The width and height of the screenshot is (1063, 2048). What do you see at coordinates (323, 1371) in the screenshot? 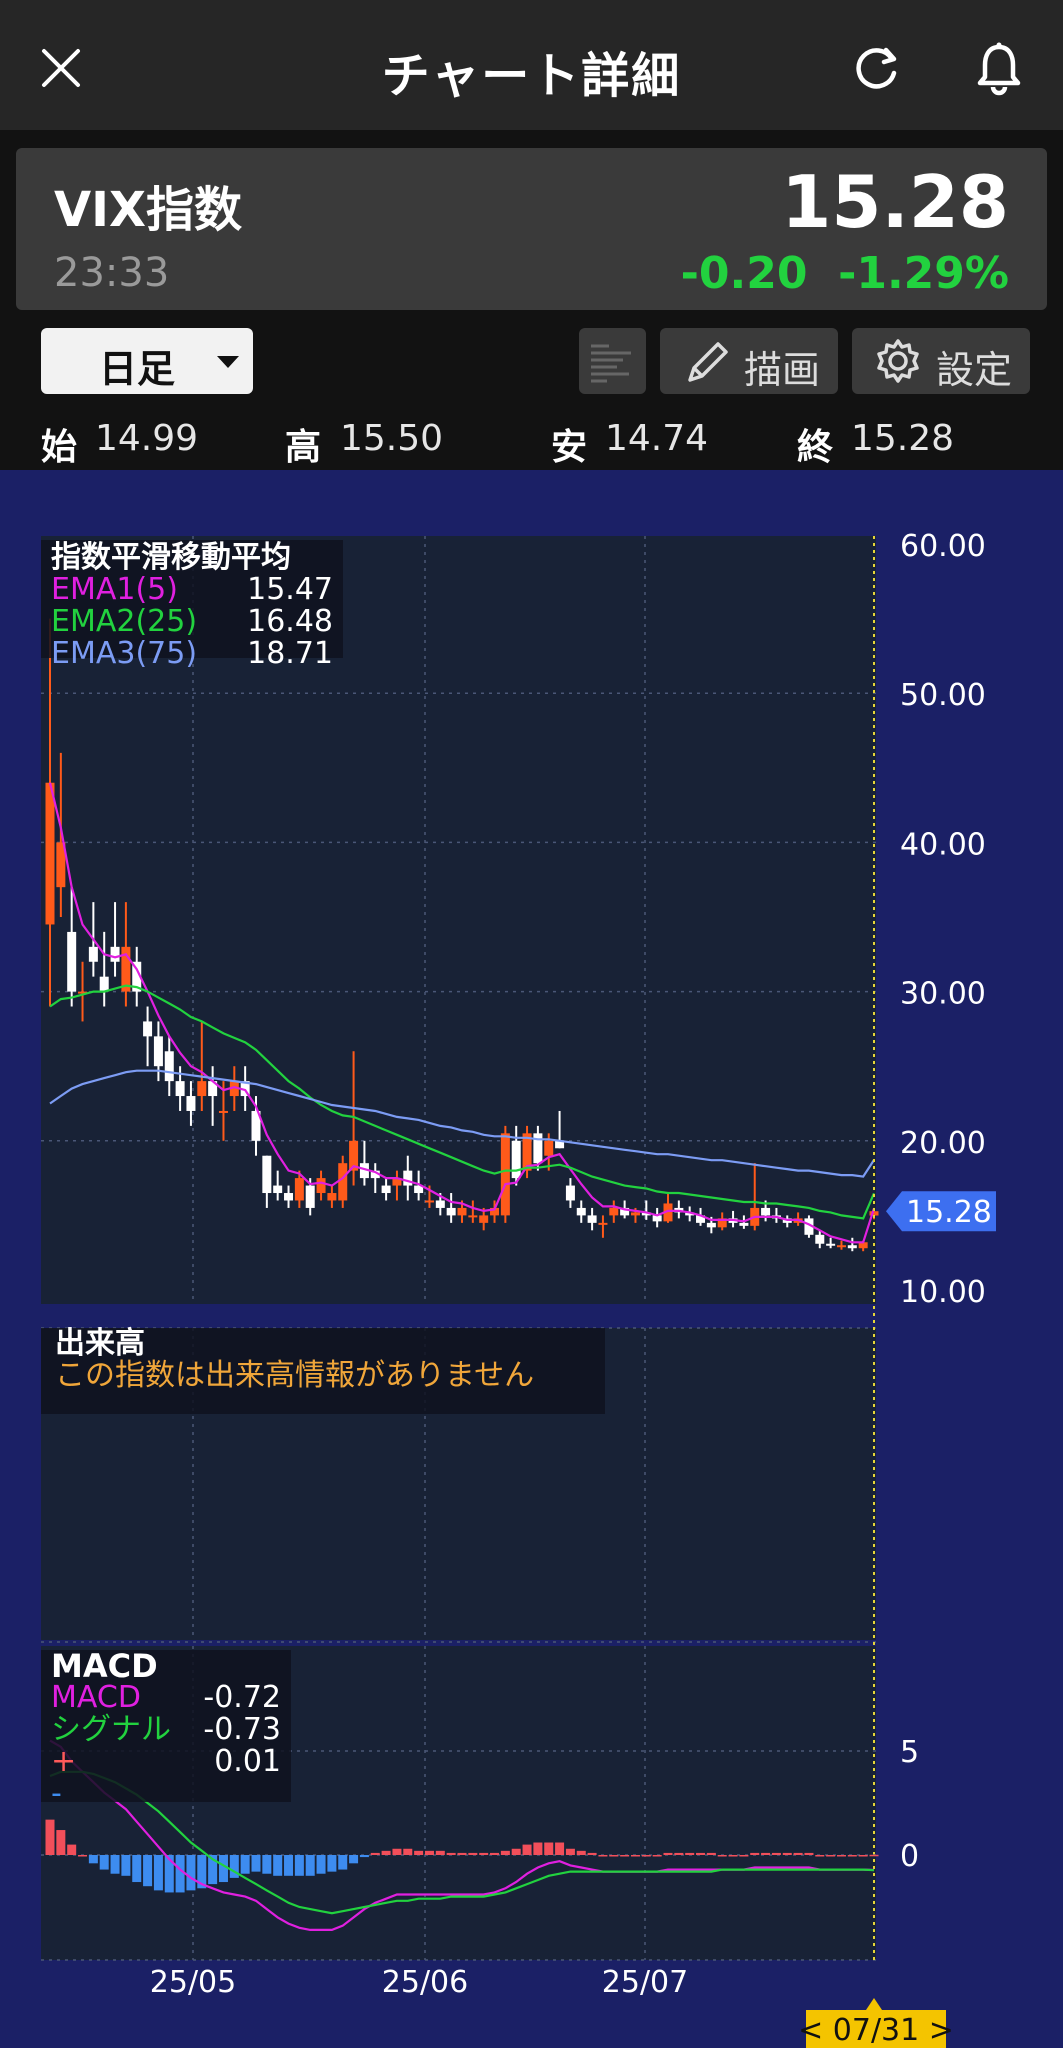
I see `volume-legend: 出来高 この指数は出来高情報がありません` at bounding box center [323, 1371].